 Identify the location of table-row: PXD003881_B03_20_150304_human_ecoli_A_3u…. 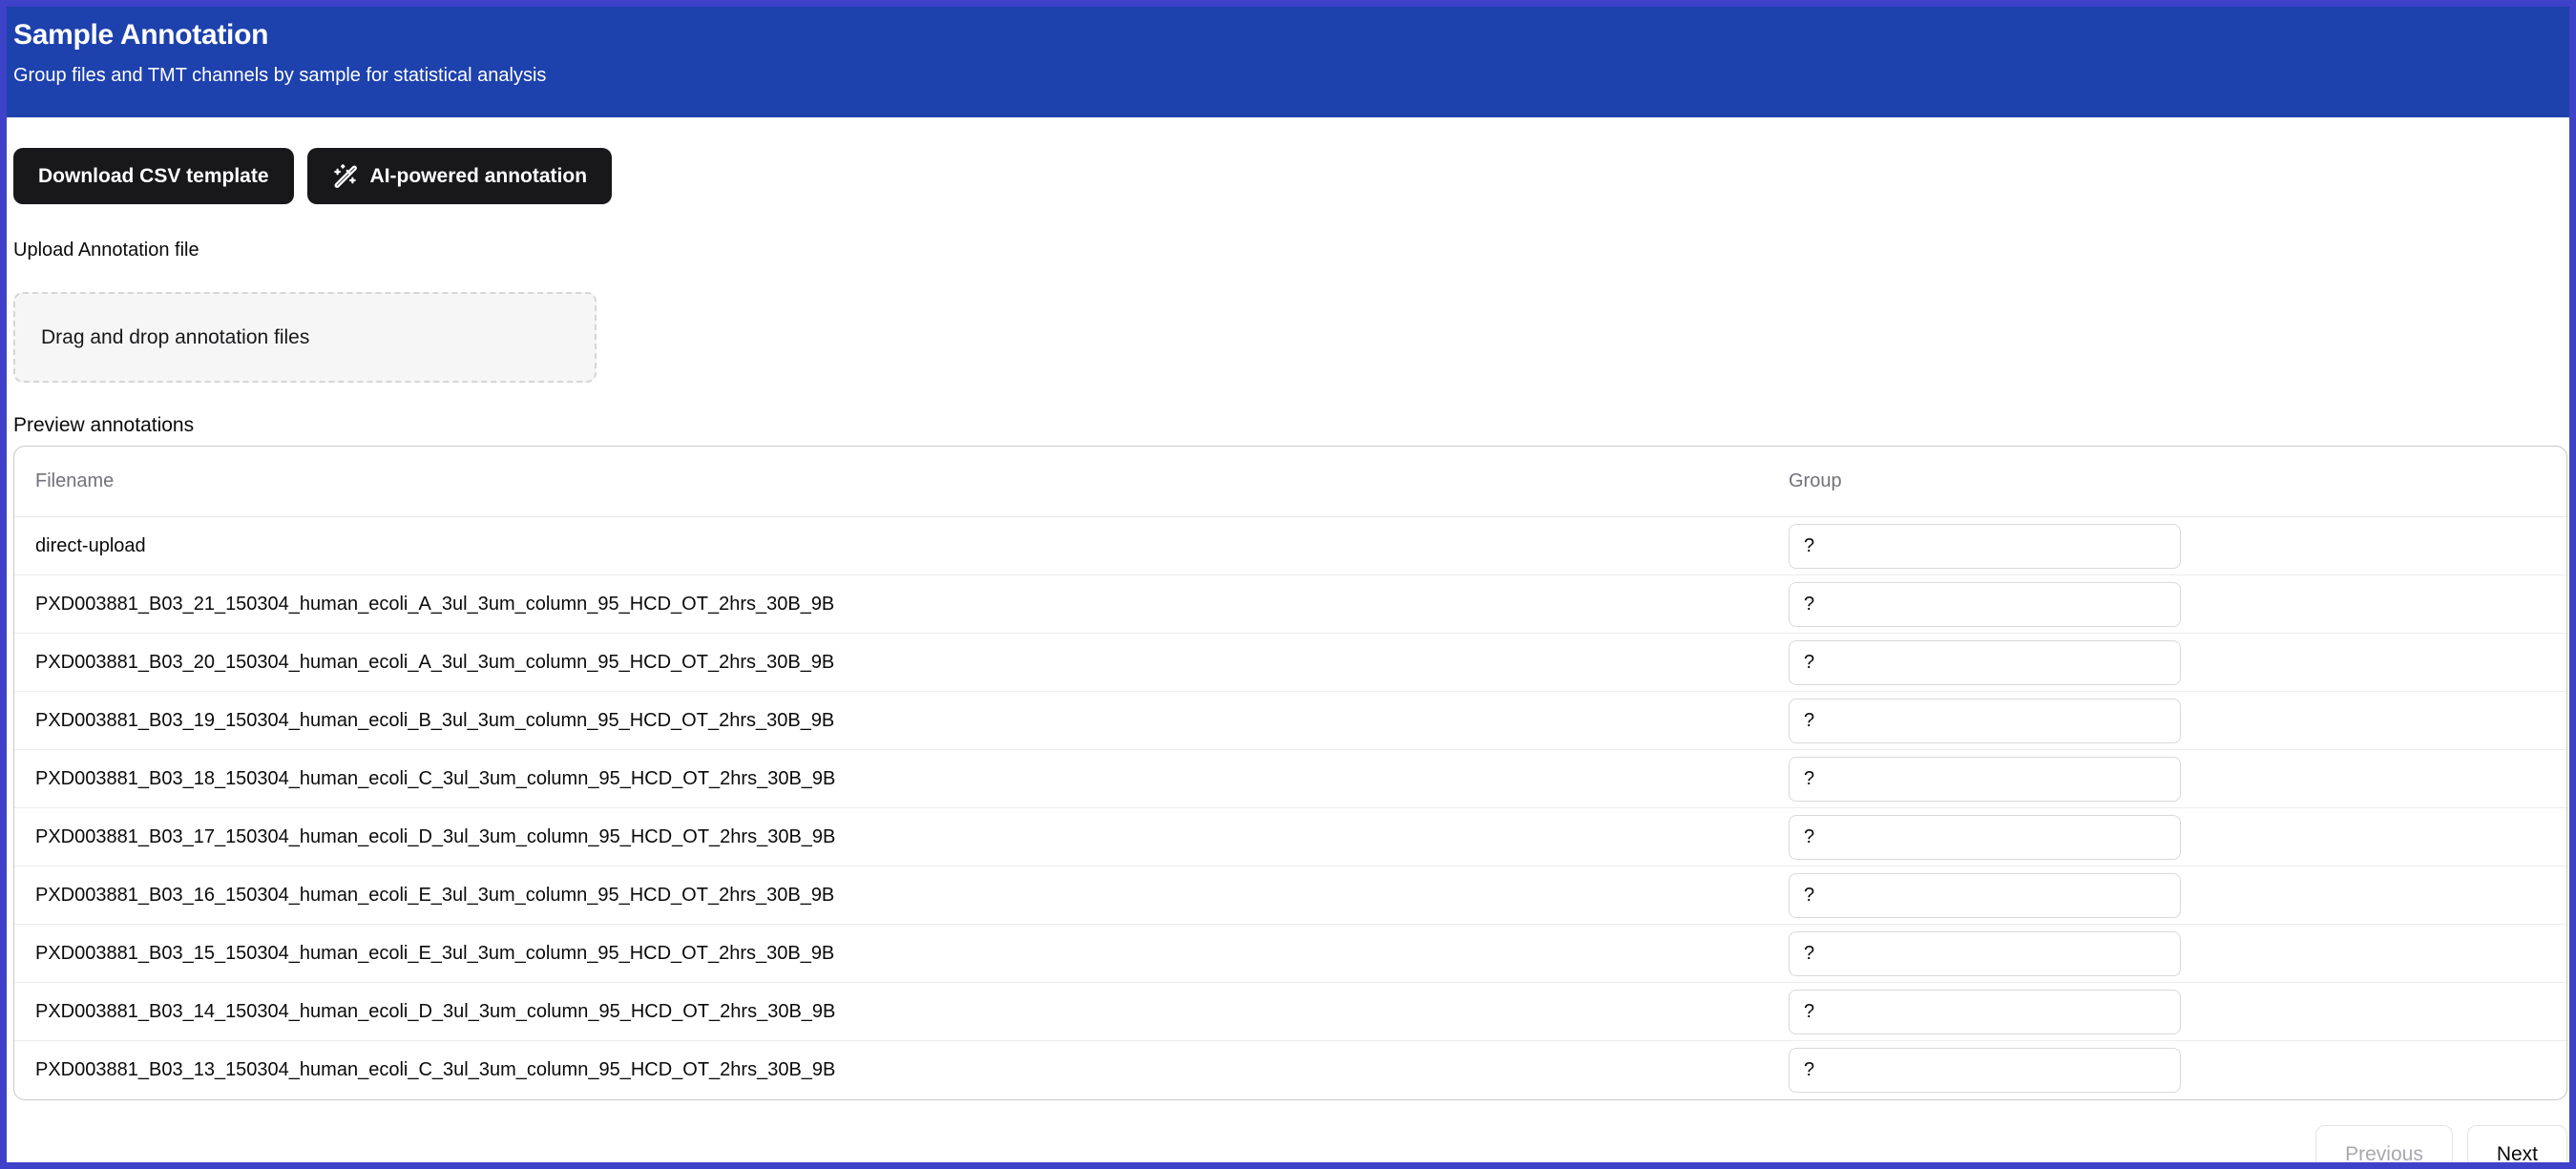
(1290, 663).